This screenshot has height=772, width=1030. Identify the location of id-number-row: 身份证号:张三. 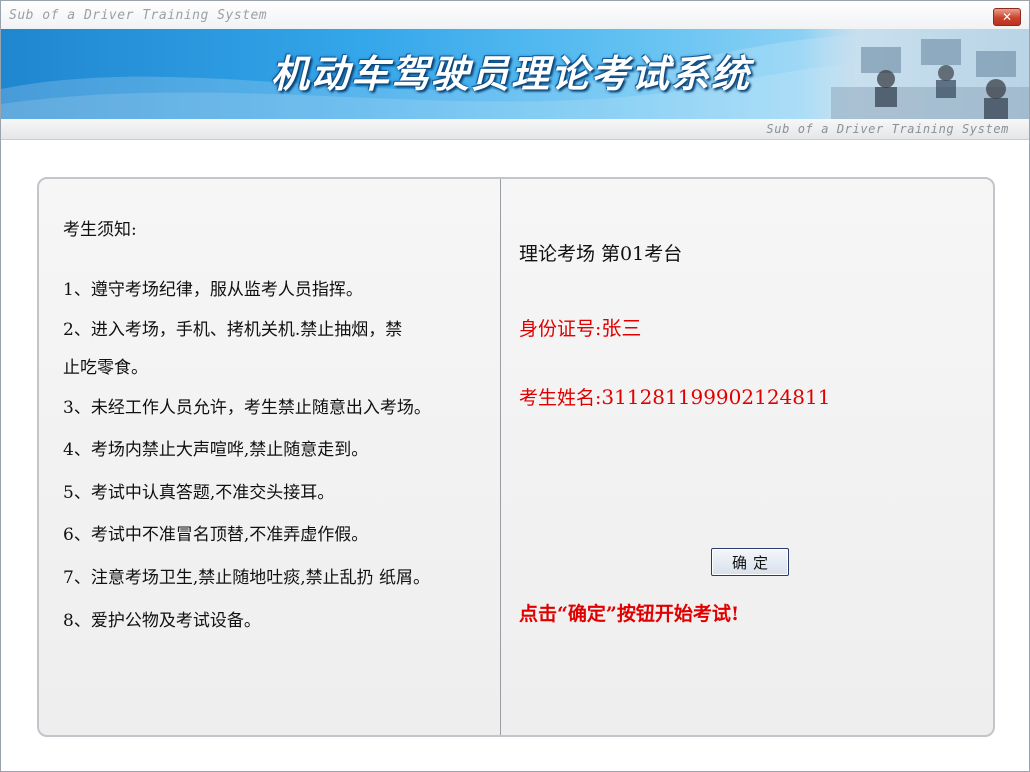
(580, 326).